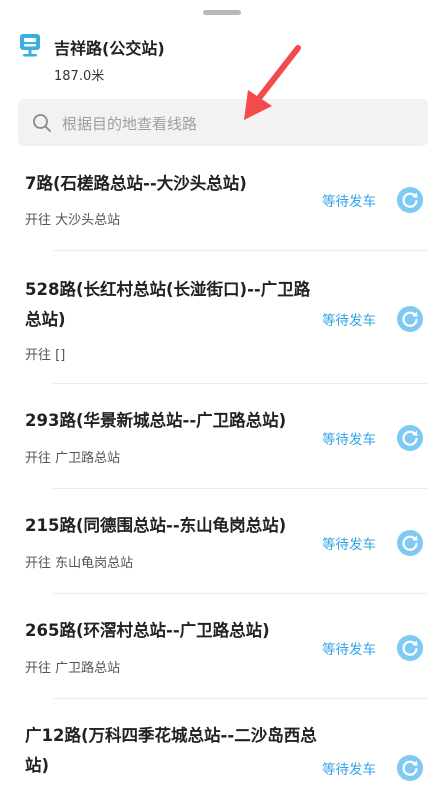  Describe the element at coordinates (222, 12) in the screenshot. I see `drag-handle` at that location.